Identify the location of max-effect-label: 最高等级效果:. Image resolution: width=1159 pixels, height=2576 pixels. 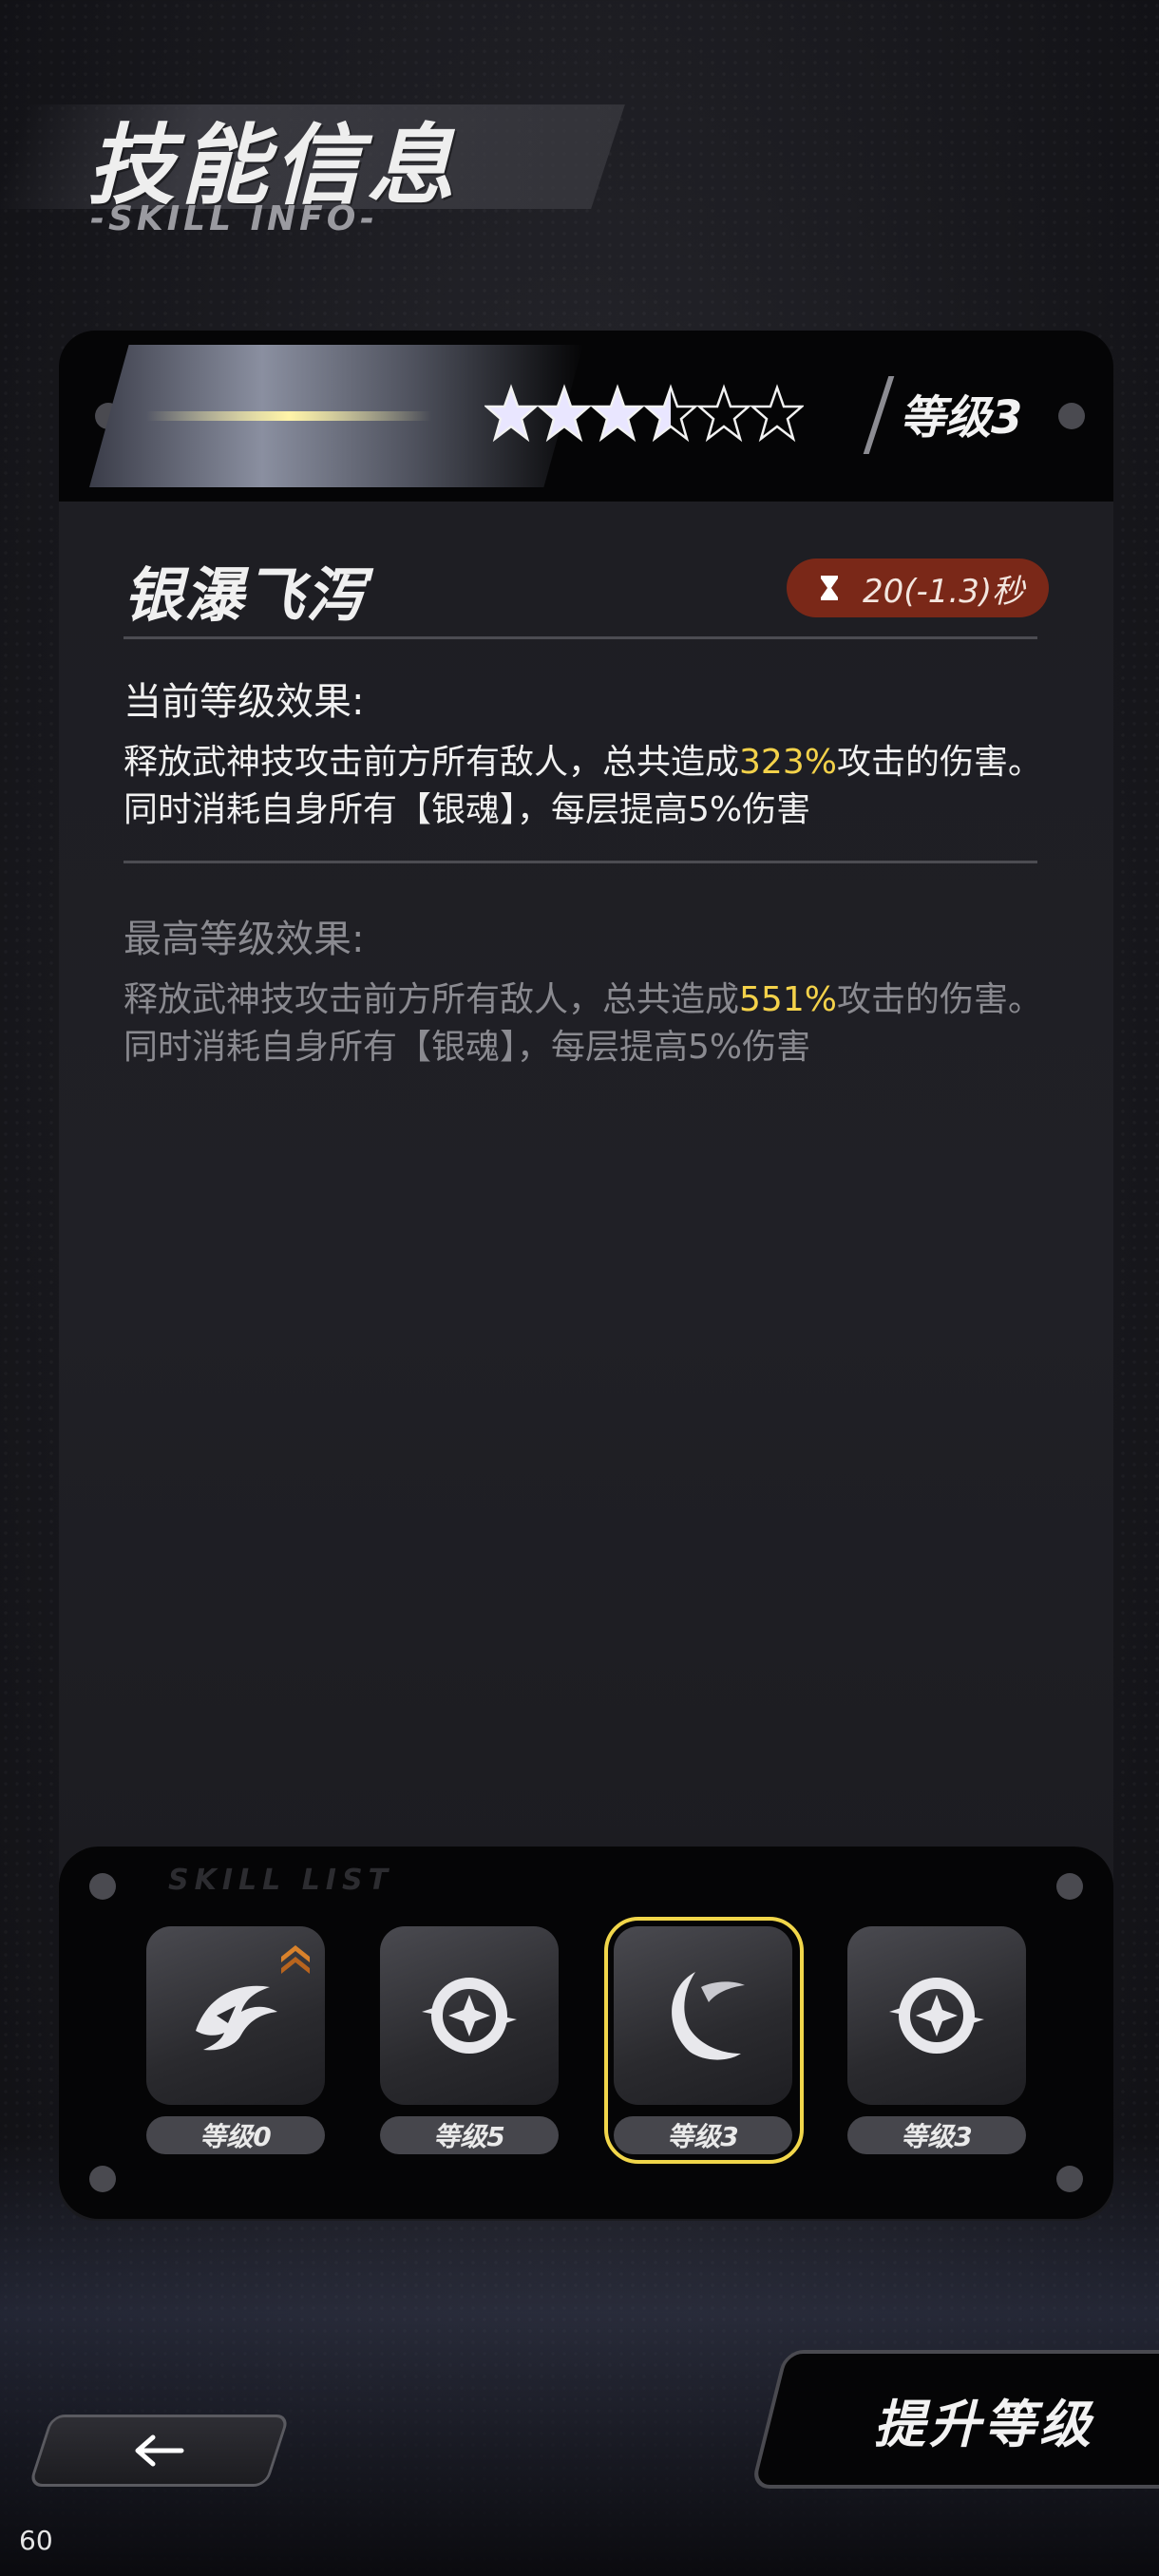
(244, 939).